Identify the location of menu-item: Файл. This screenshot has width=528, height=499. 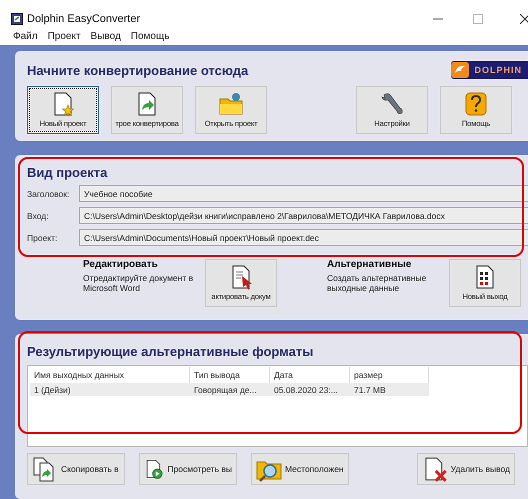
(25, 36).